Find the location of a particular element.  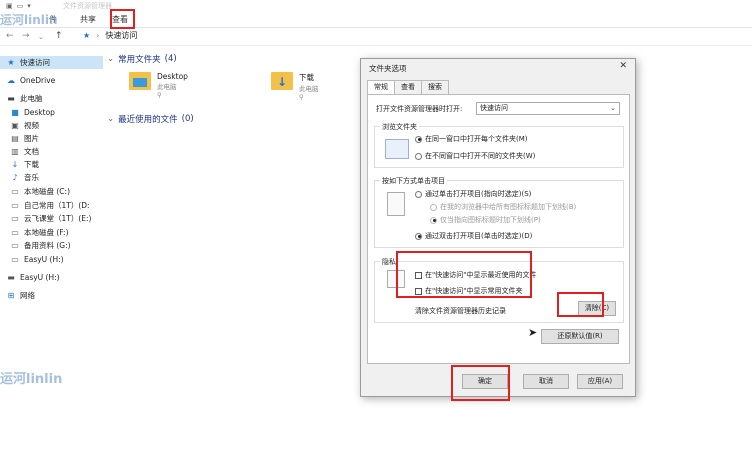

radio-underline-hover: 仅当指向图标标题时加下划线(P) is located at coordinates (485, 220).